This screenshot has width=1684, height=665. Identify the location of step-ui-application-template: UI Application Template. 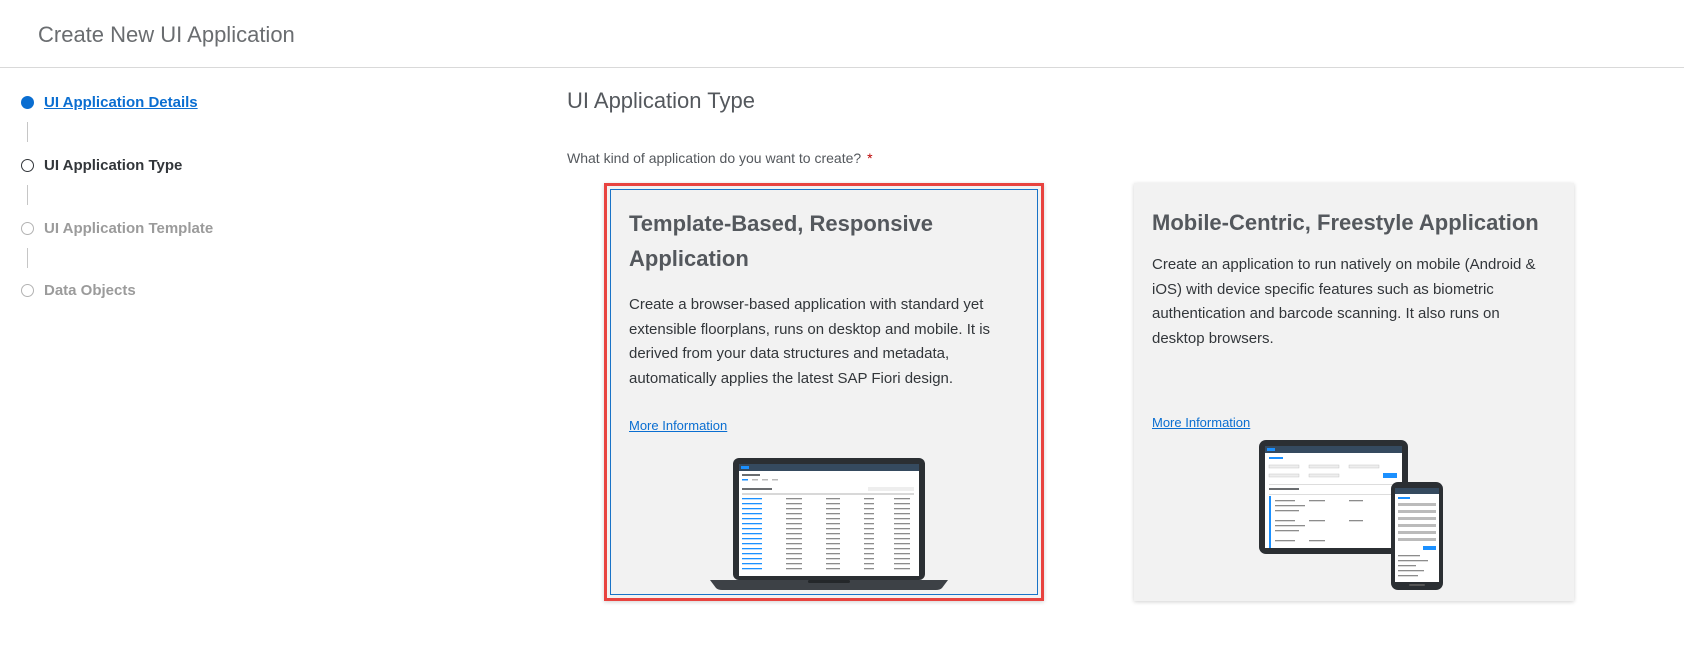
(117, 228).